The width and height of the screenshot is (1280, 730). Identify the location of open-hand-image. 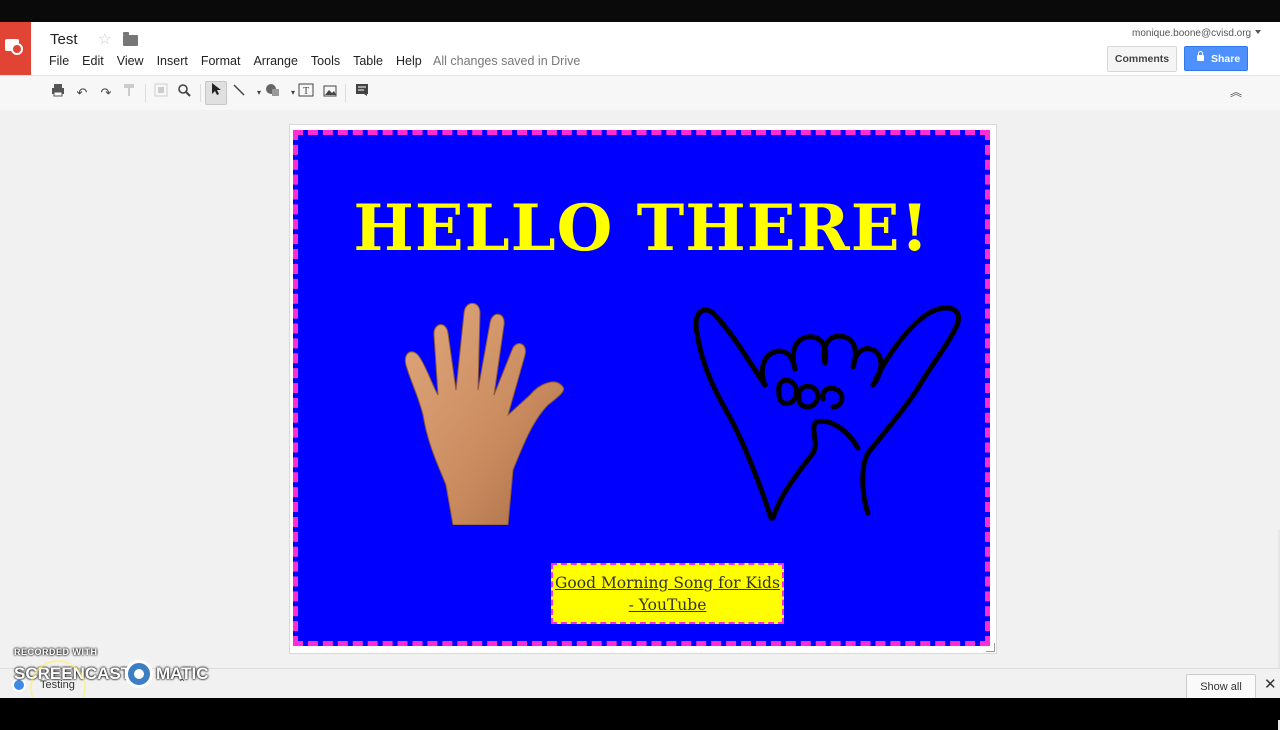
(488, 410).